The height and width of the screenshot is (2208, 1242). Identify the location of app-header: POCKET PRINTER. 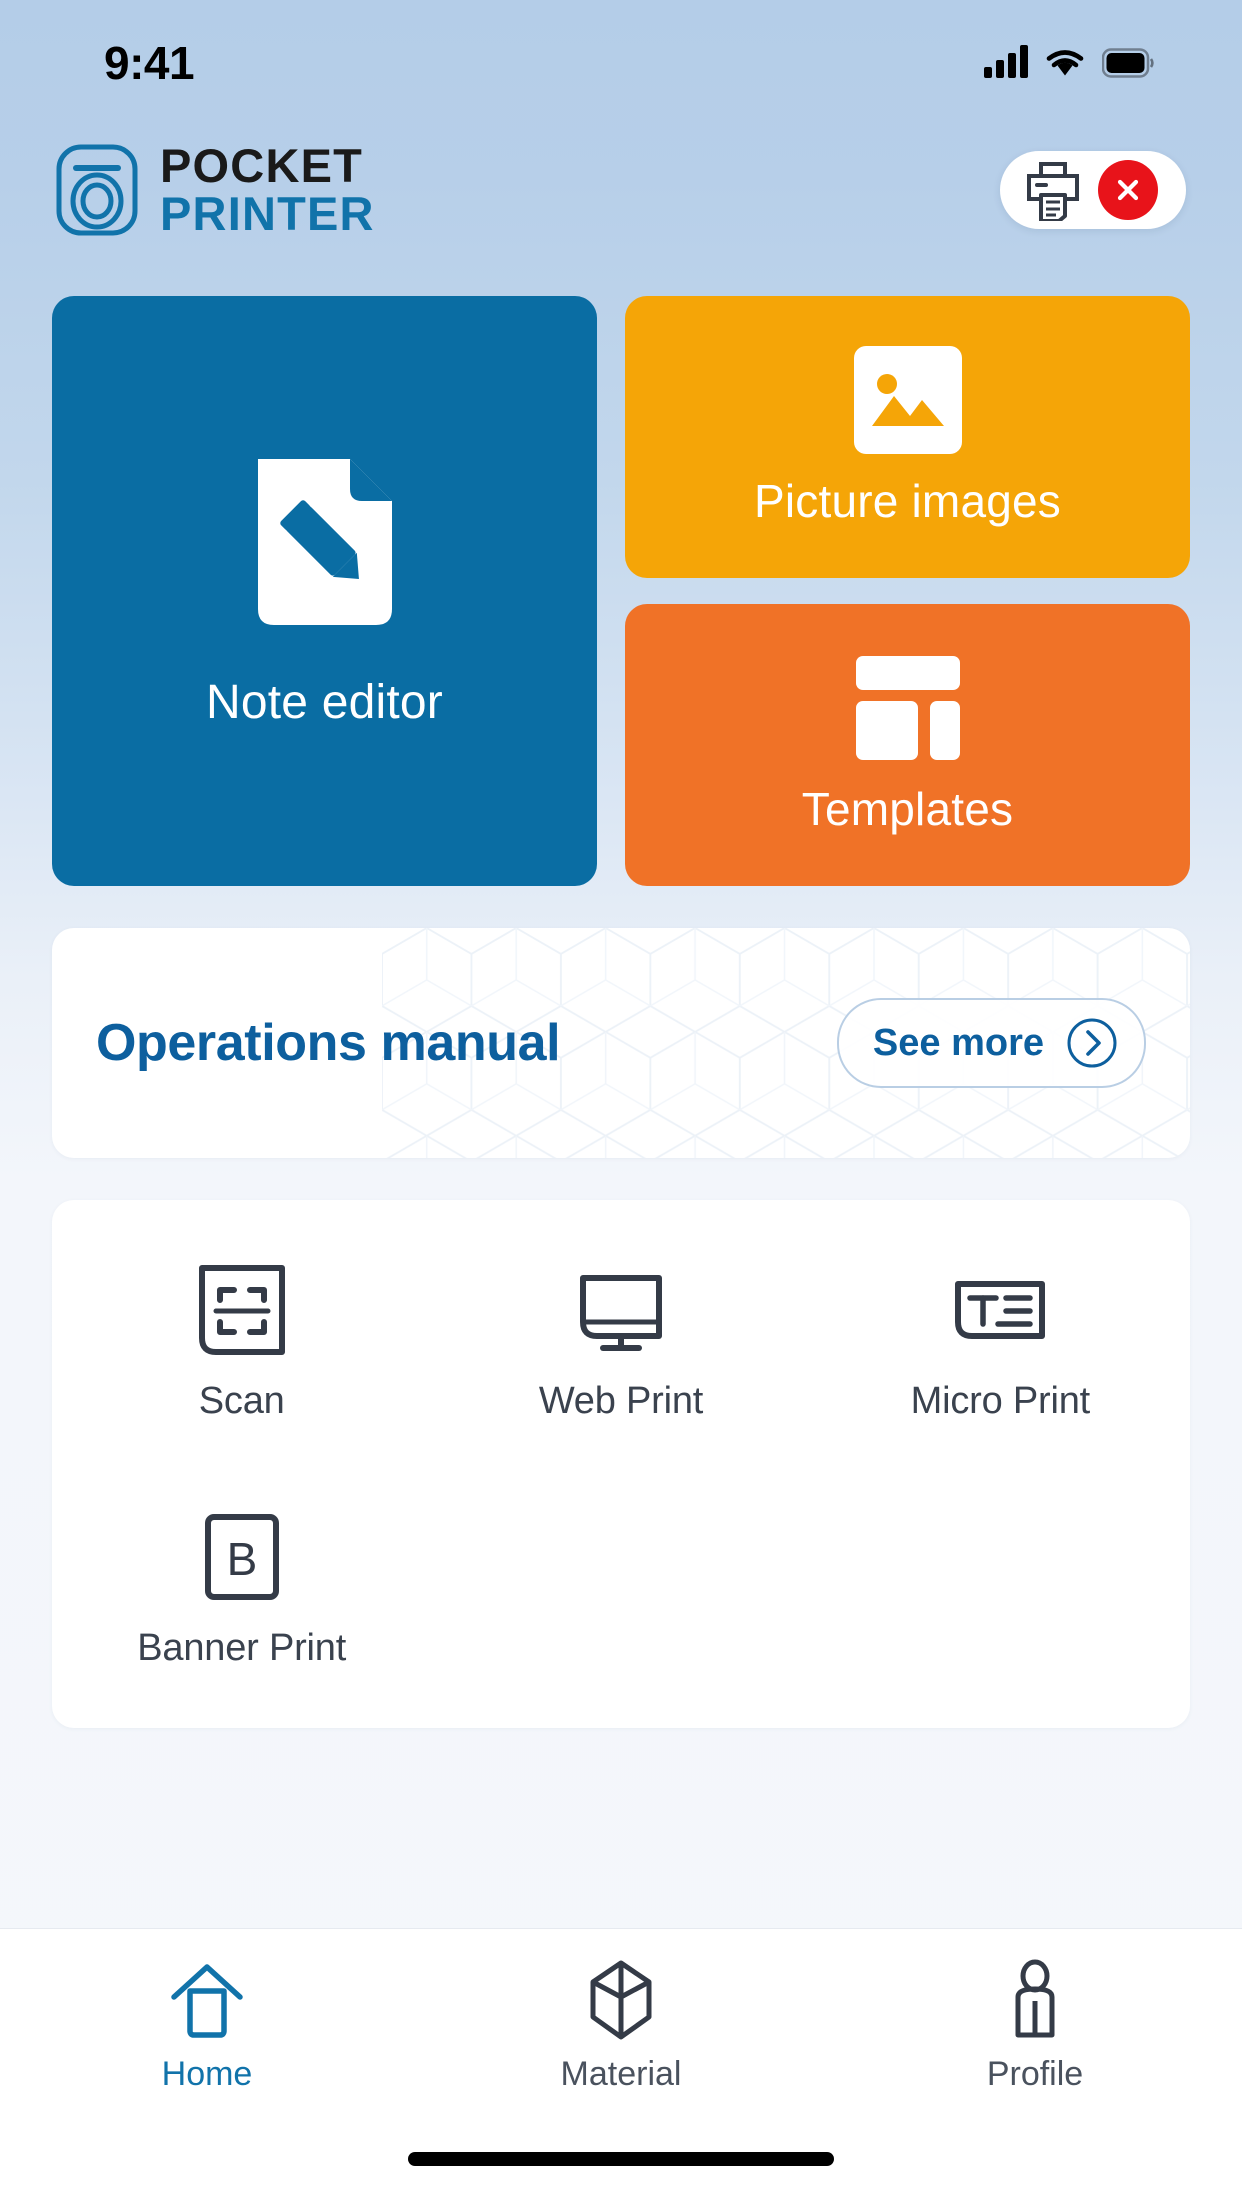
(621, 190).